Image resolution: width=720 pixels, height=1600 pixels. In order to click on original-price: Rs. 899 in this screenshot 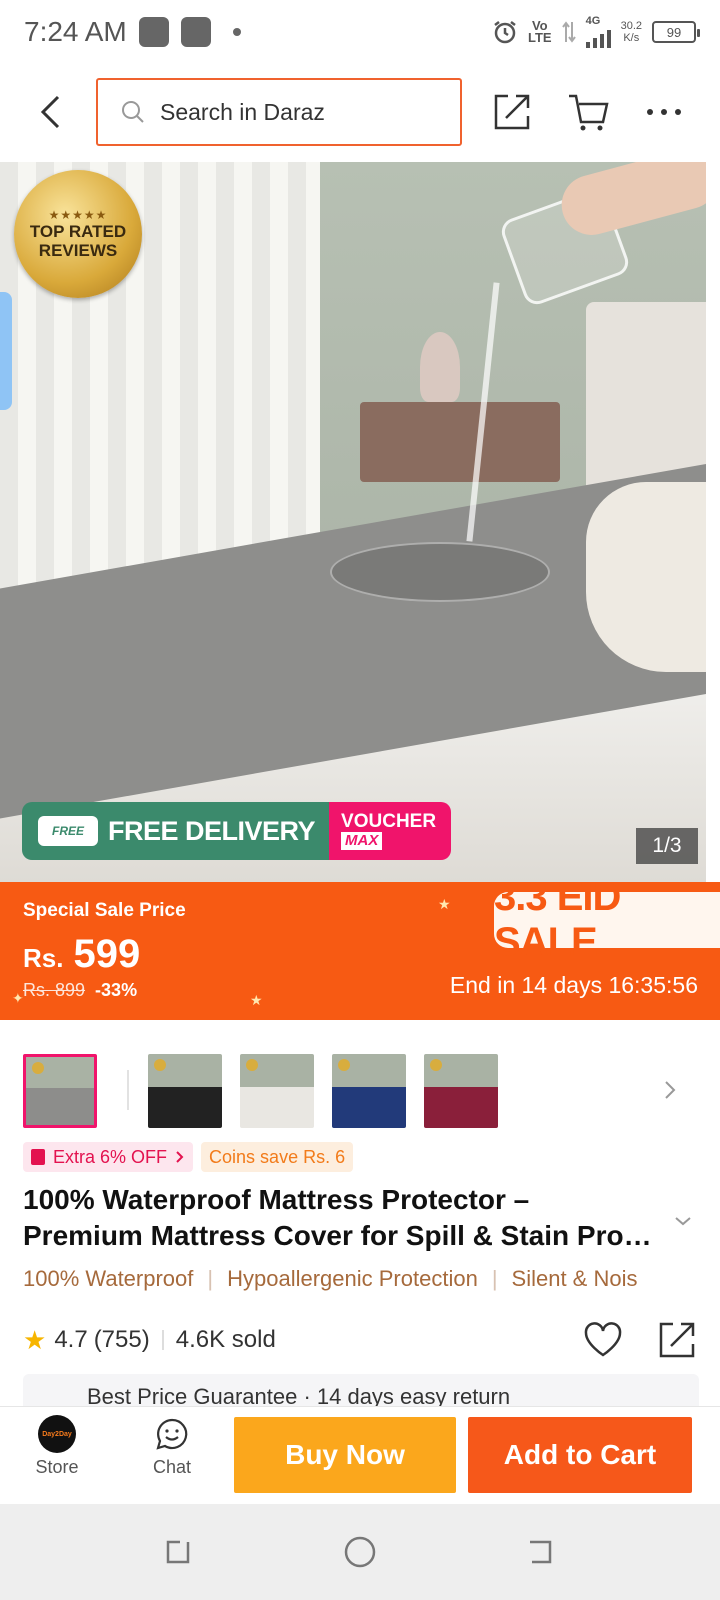, I will do `click(54, 990)`.